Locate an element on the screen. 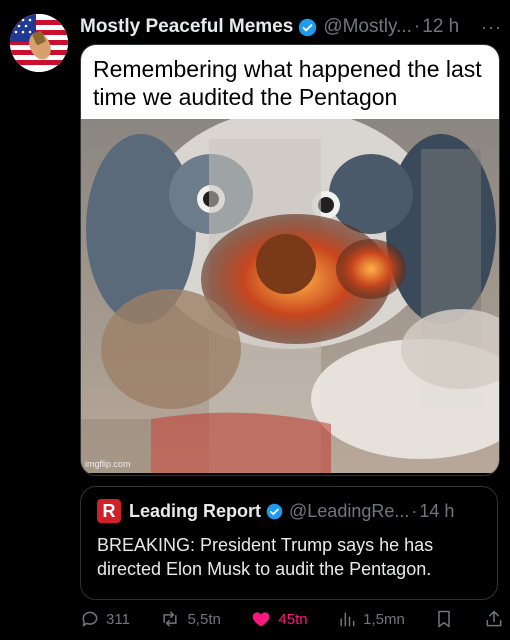 The width and height of the screenshot is (510, 640). like-button: 45tn is located at coordinates (279, 619).